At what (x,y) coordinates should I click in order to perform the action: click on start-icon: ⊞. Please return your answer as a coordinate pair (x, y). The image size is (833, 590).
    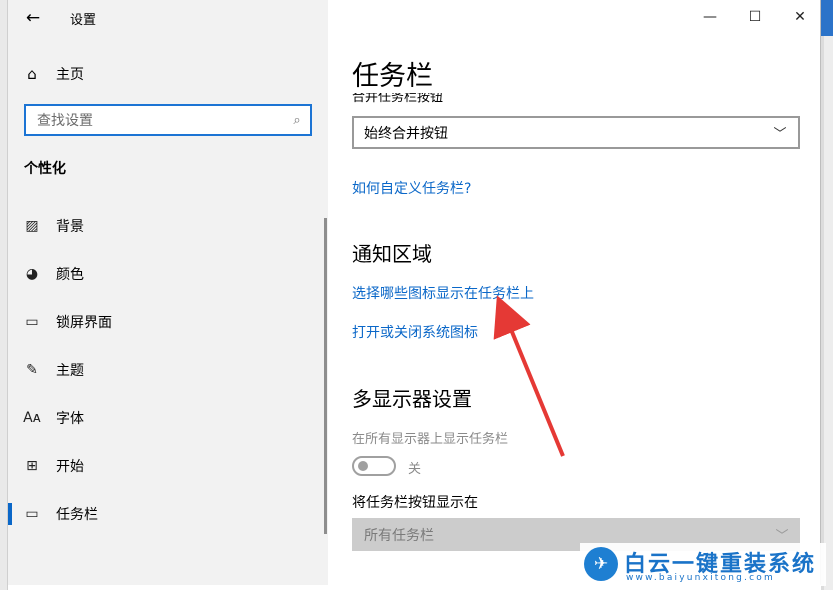
    Looking at the image, I should click on (32, 466).